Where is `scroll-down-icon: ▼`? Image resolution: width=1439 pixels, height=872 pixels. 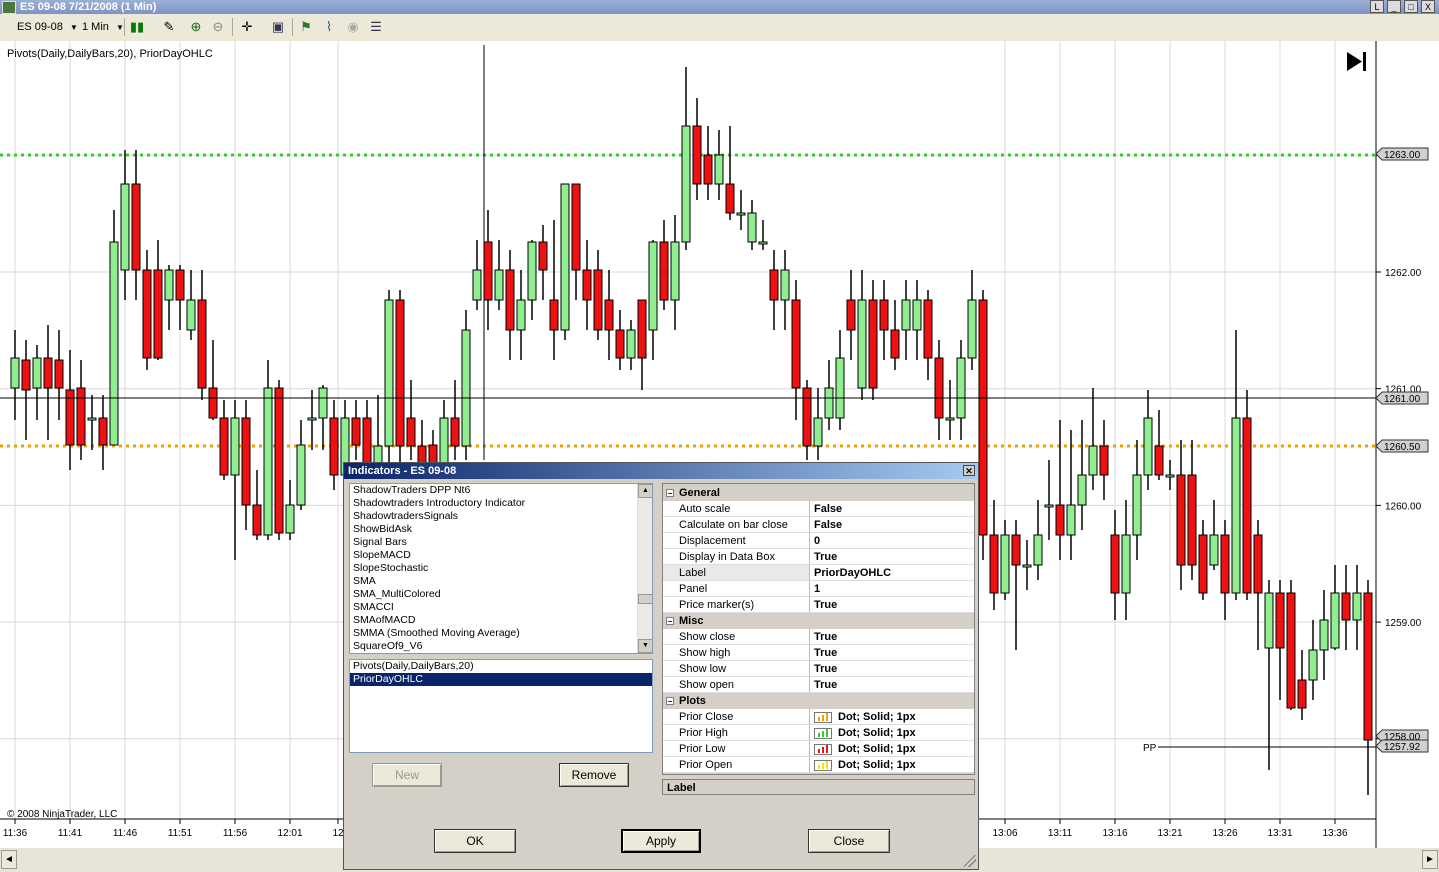
scroll-down-icon: ▼ is located at coordinates (645, 646).